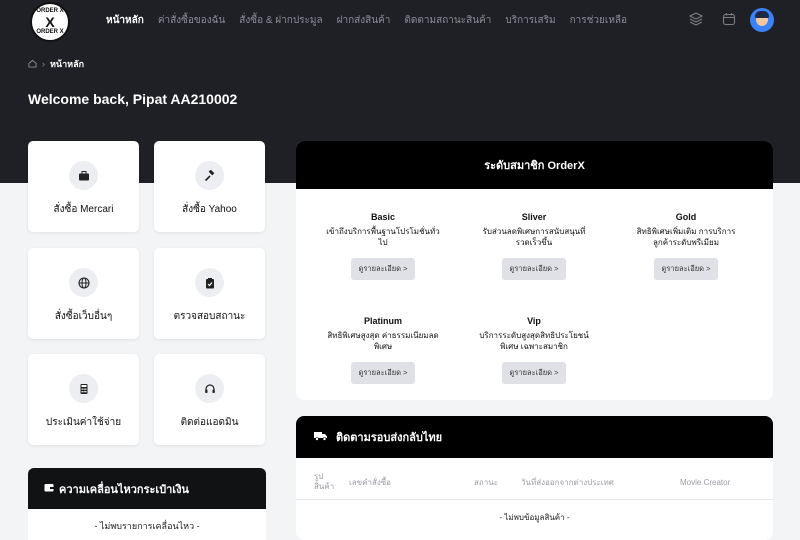  Describe the element at coordinates (209, 282) in the screenshot. I see `clipboard-check-icon` at that location.